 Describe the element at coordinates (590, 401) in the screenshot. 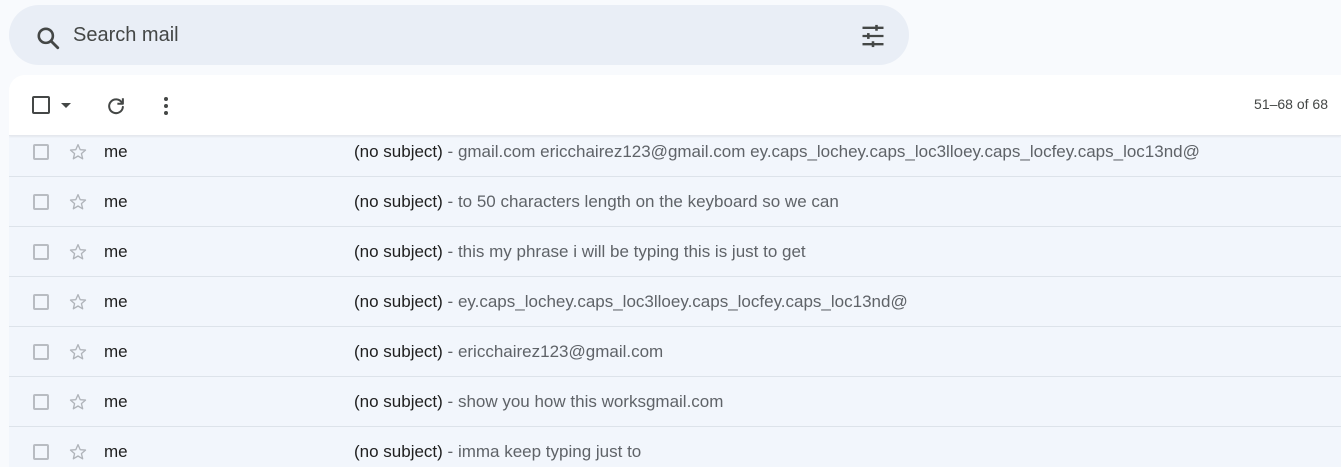

I see `snippet-text: show you how this worksgmail.com` at that location.